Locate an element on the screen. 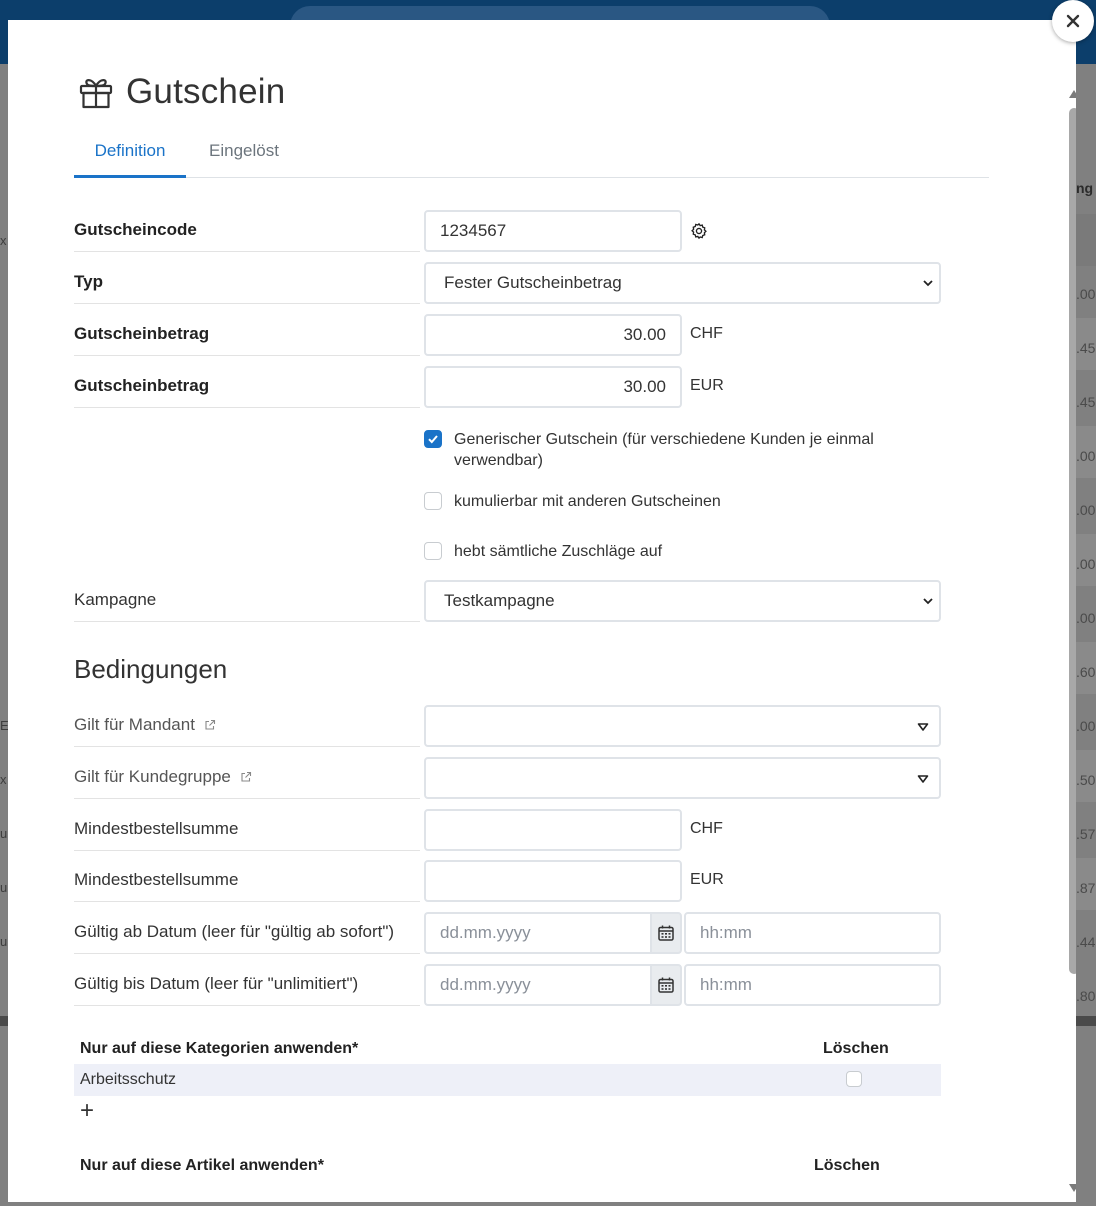 The width and height of the screenshot is (1096, 1206). tab-definition: Definition is located at coordinates (130, 157).